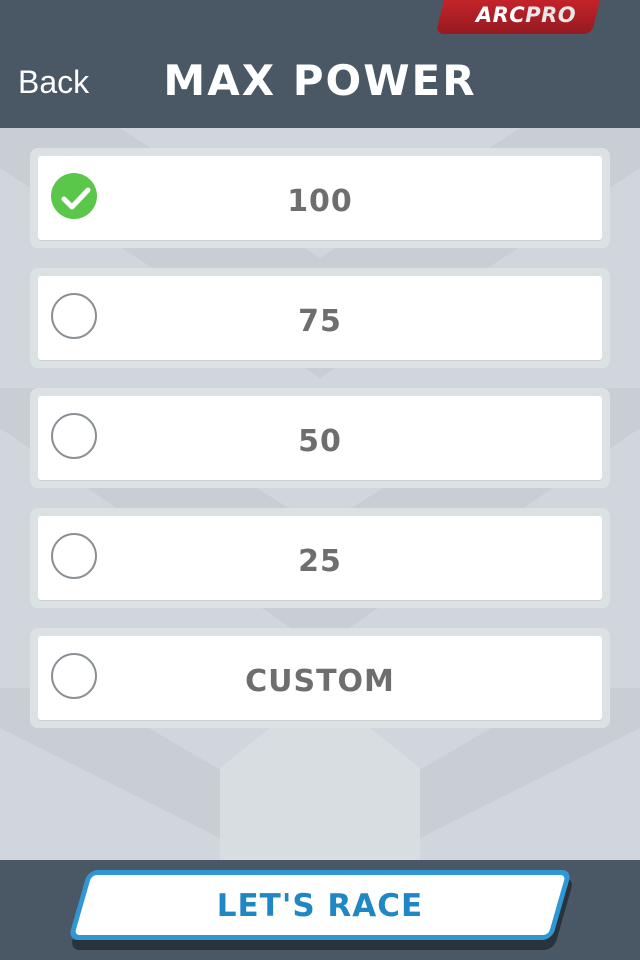  I want to click on brand-logo-part2: PRO, so click(551, 15).